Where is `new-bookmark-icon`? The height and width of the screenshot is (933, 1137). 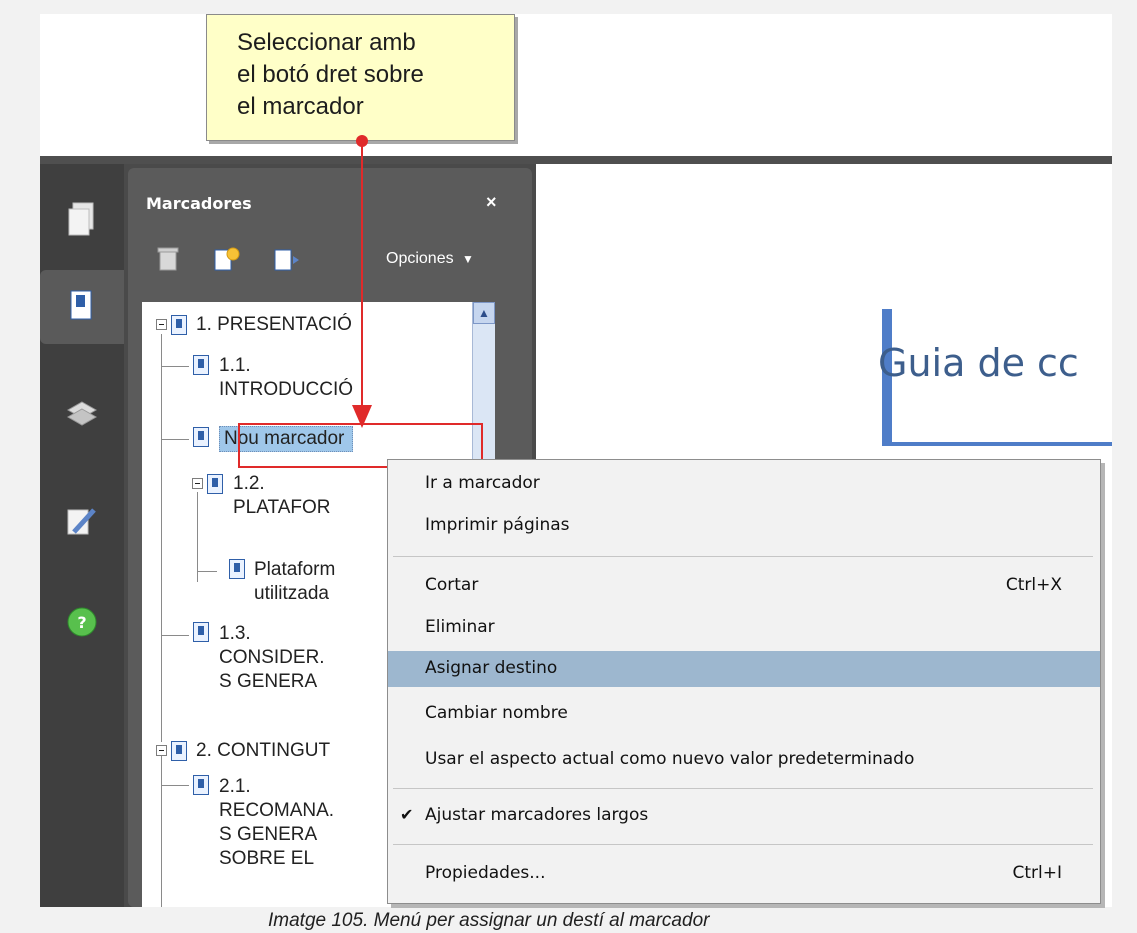 new-bookmark-icon is located at coordinates (226, 259).